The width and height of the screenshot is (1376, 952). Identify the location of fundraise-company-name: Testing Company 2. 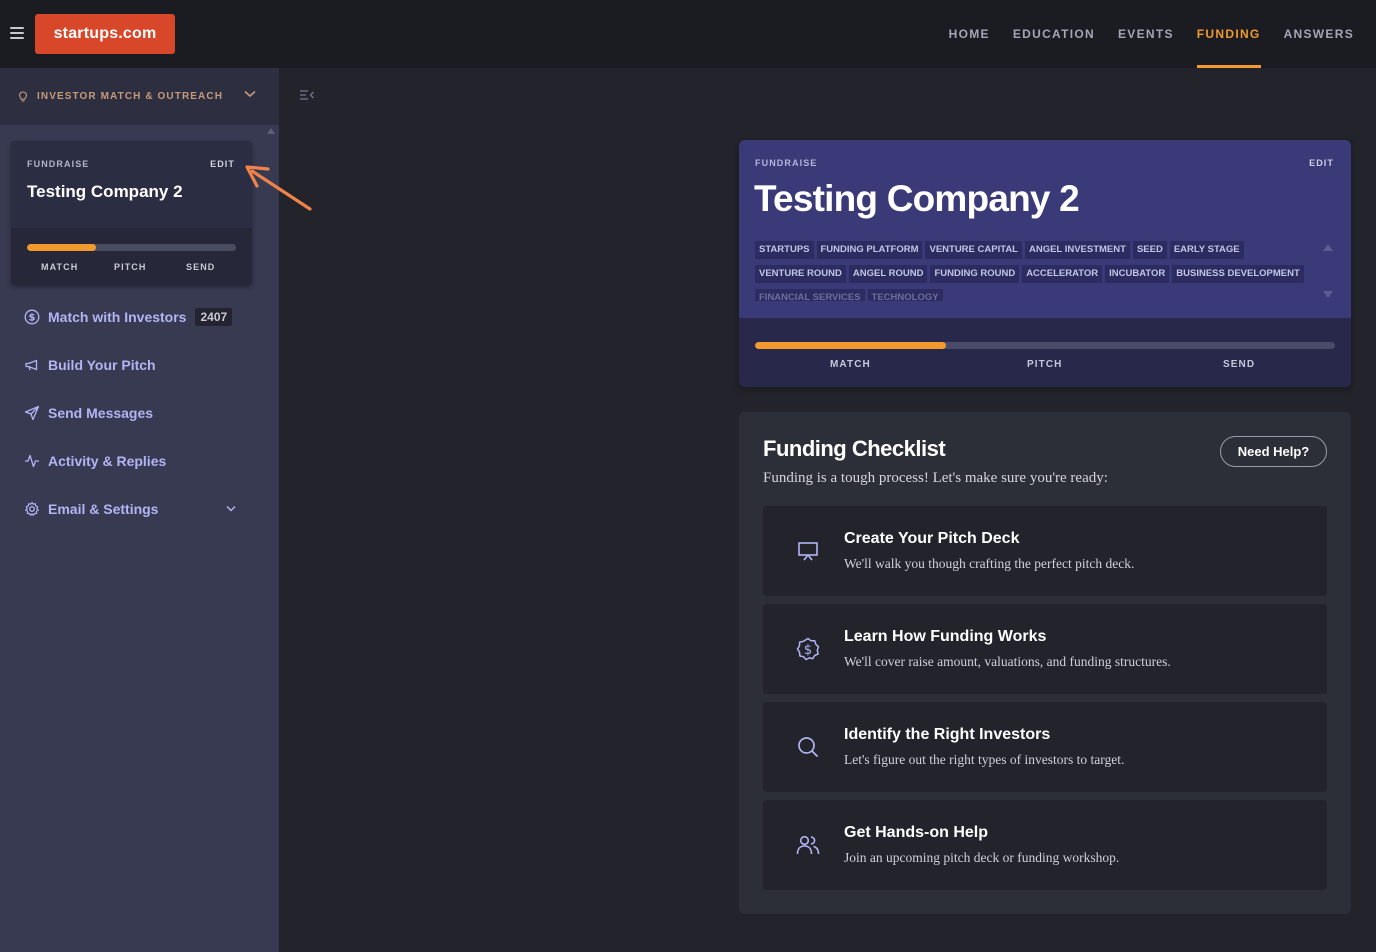
(105, 191).